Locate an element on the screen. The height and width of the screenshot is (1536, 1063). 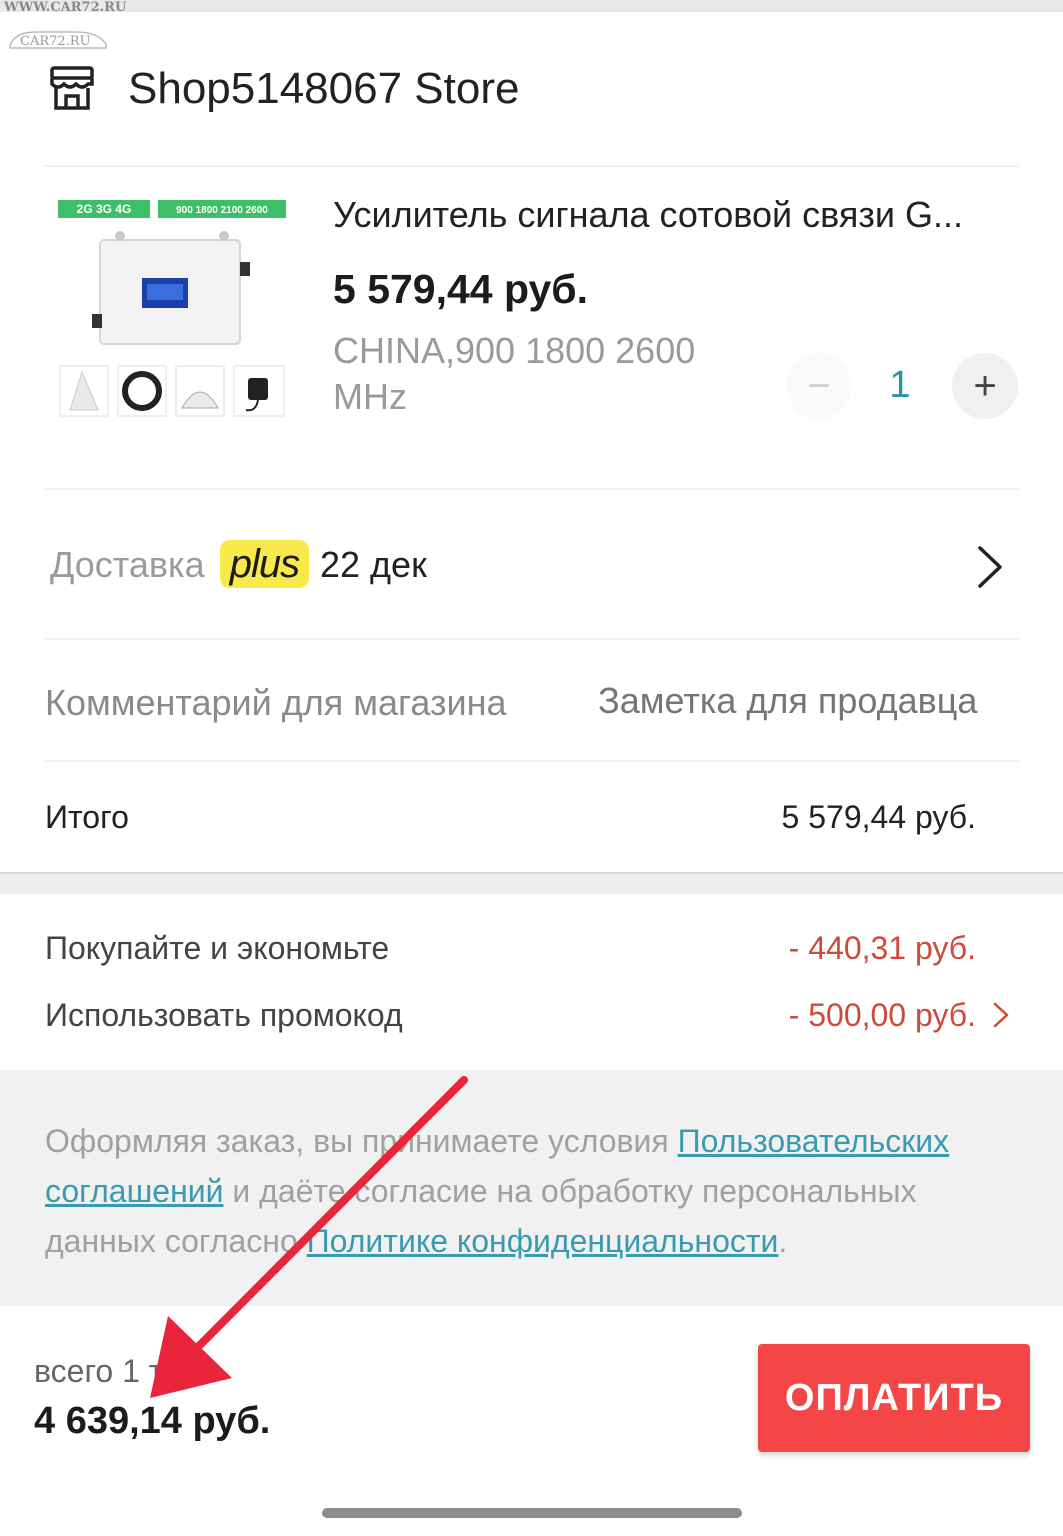
watermark-logo-text: CAR72.RU is located at coordinates (55, 41).